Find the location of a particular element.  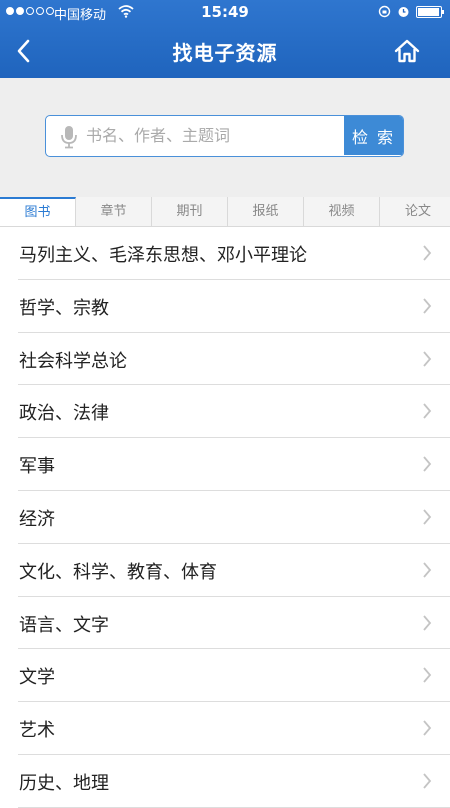

home-icon is located at coordinates (407, 51).